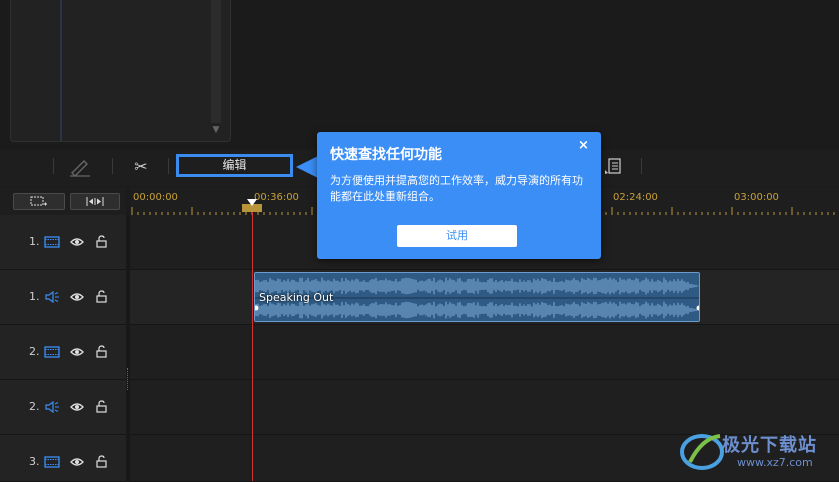 Image resolution: width=839 pixels, height=482 pixels. I want to click on library-scrollbar, so click(216, 61).